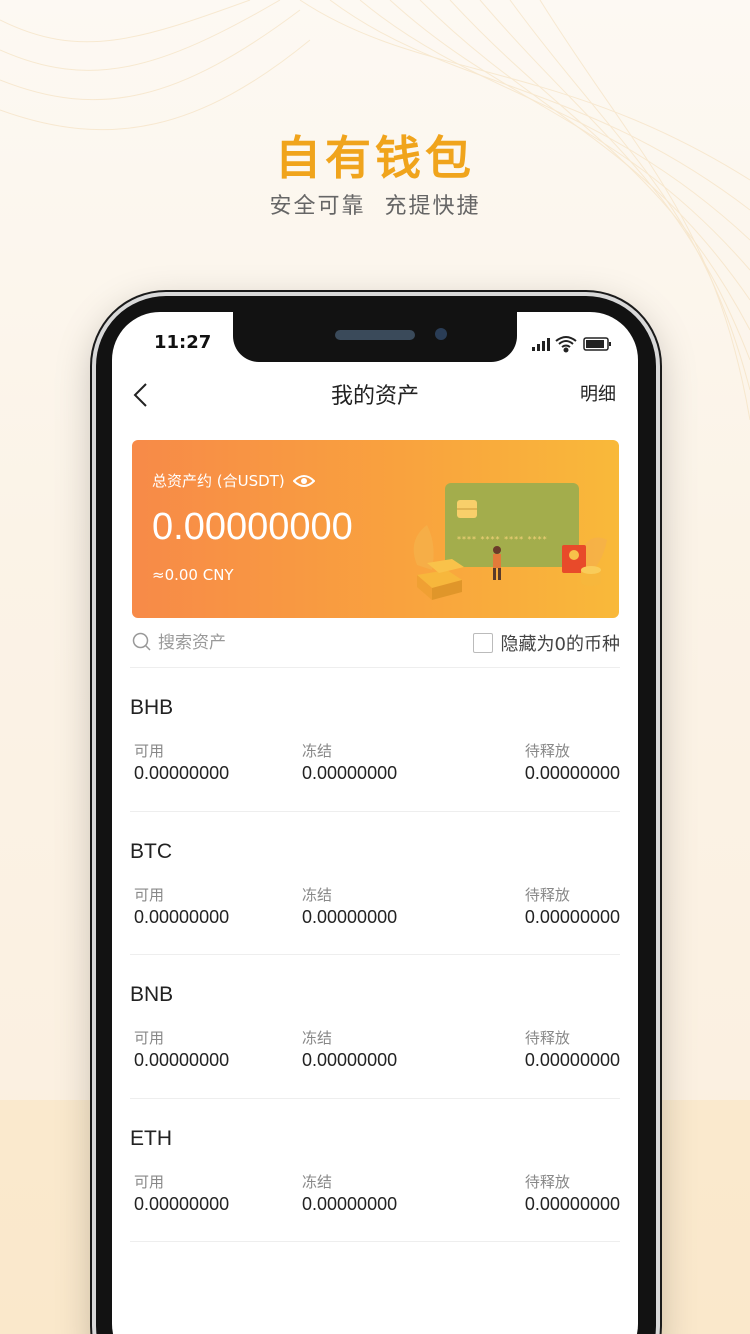 Image resolution: width=750 pixels, height=1334 pixels. I want to click on total-assets-cny: ≈0.00 CNY, so click(193, 575).